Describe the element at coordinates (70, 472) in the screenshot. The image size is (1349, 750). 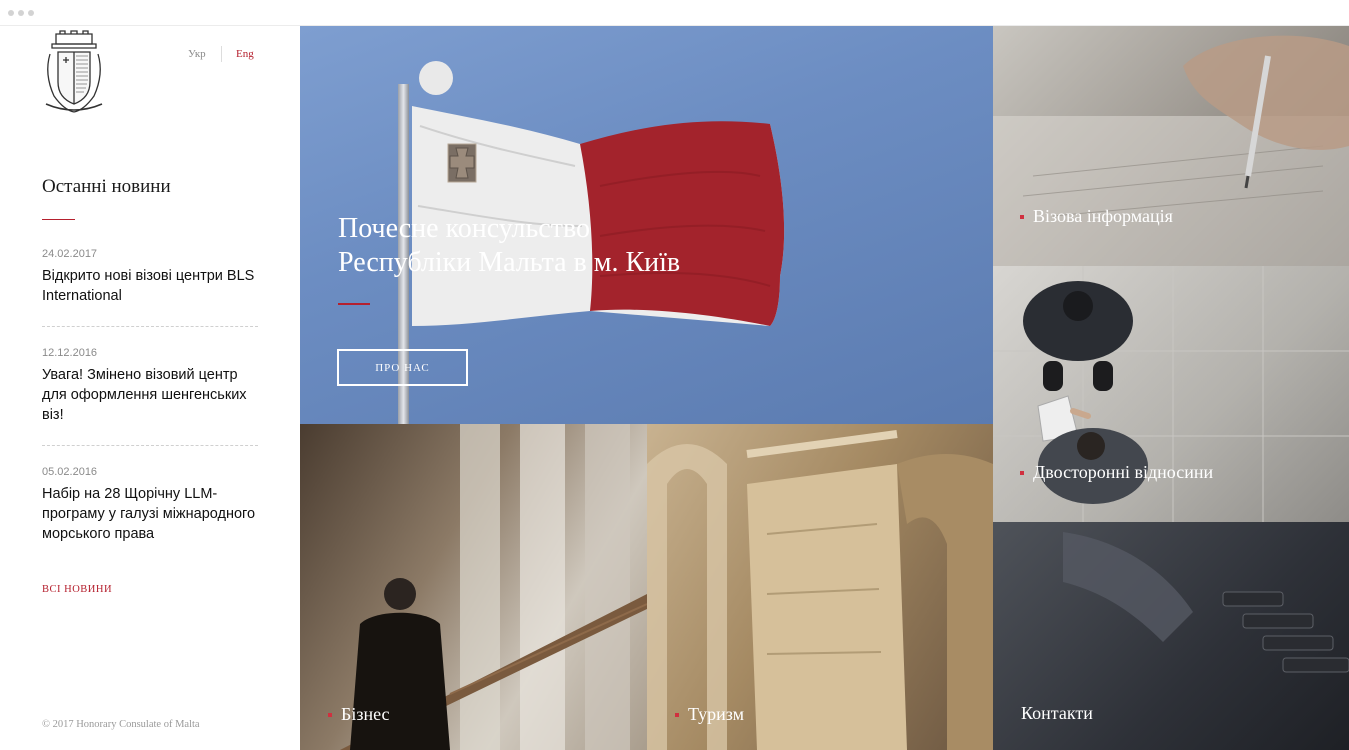
I see `news-date: 05.02.2016` at that location.